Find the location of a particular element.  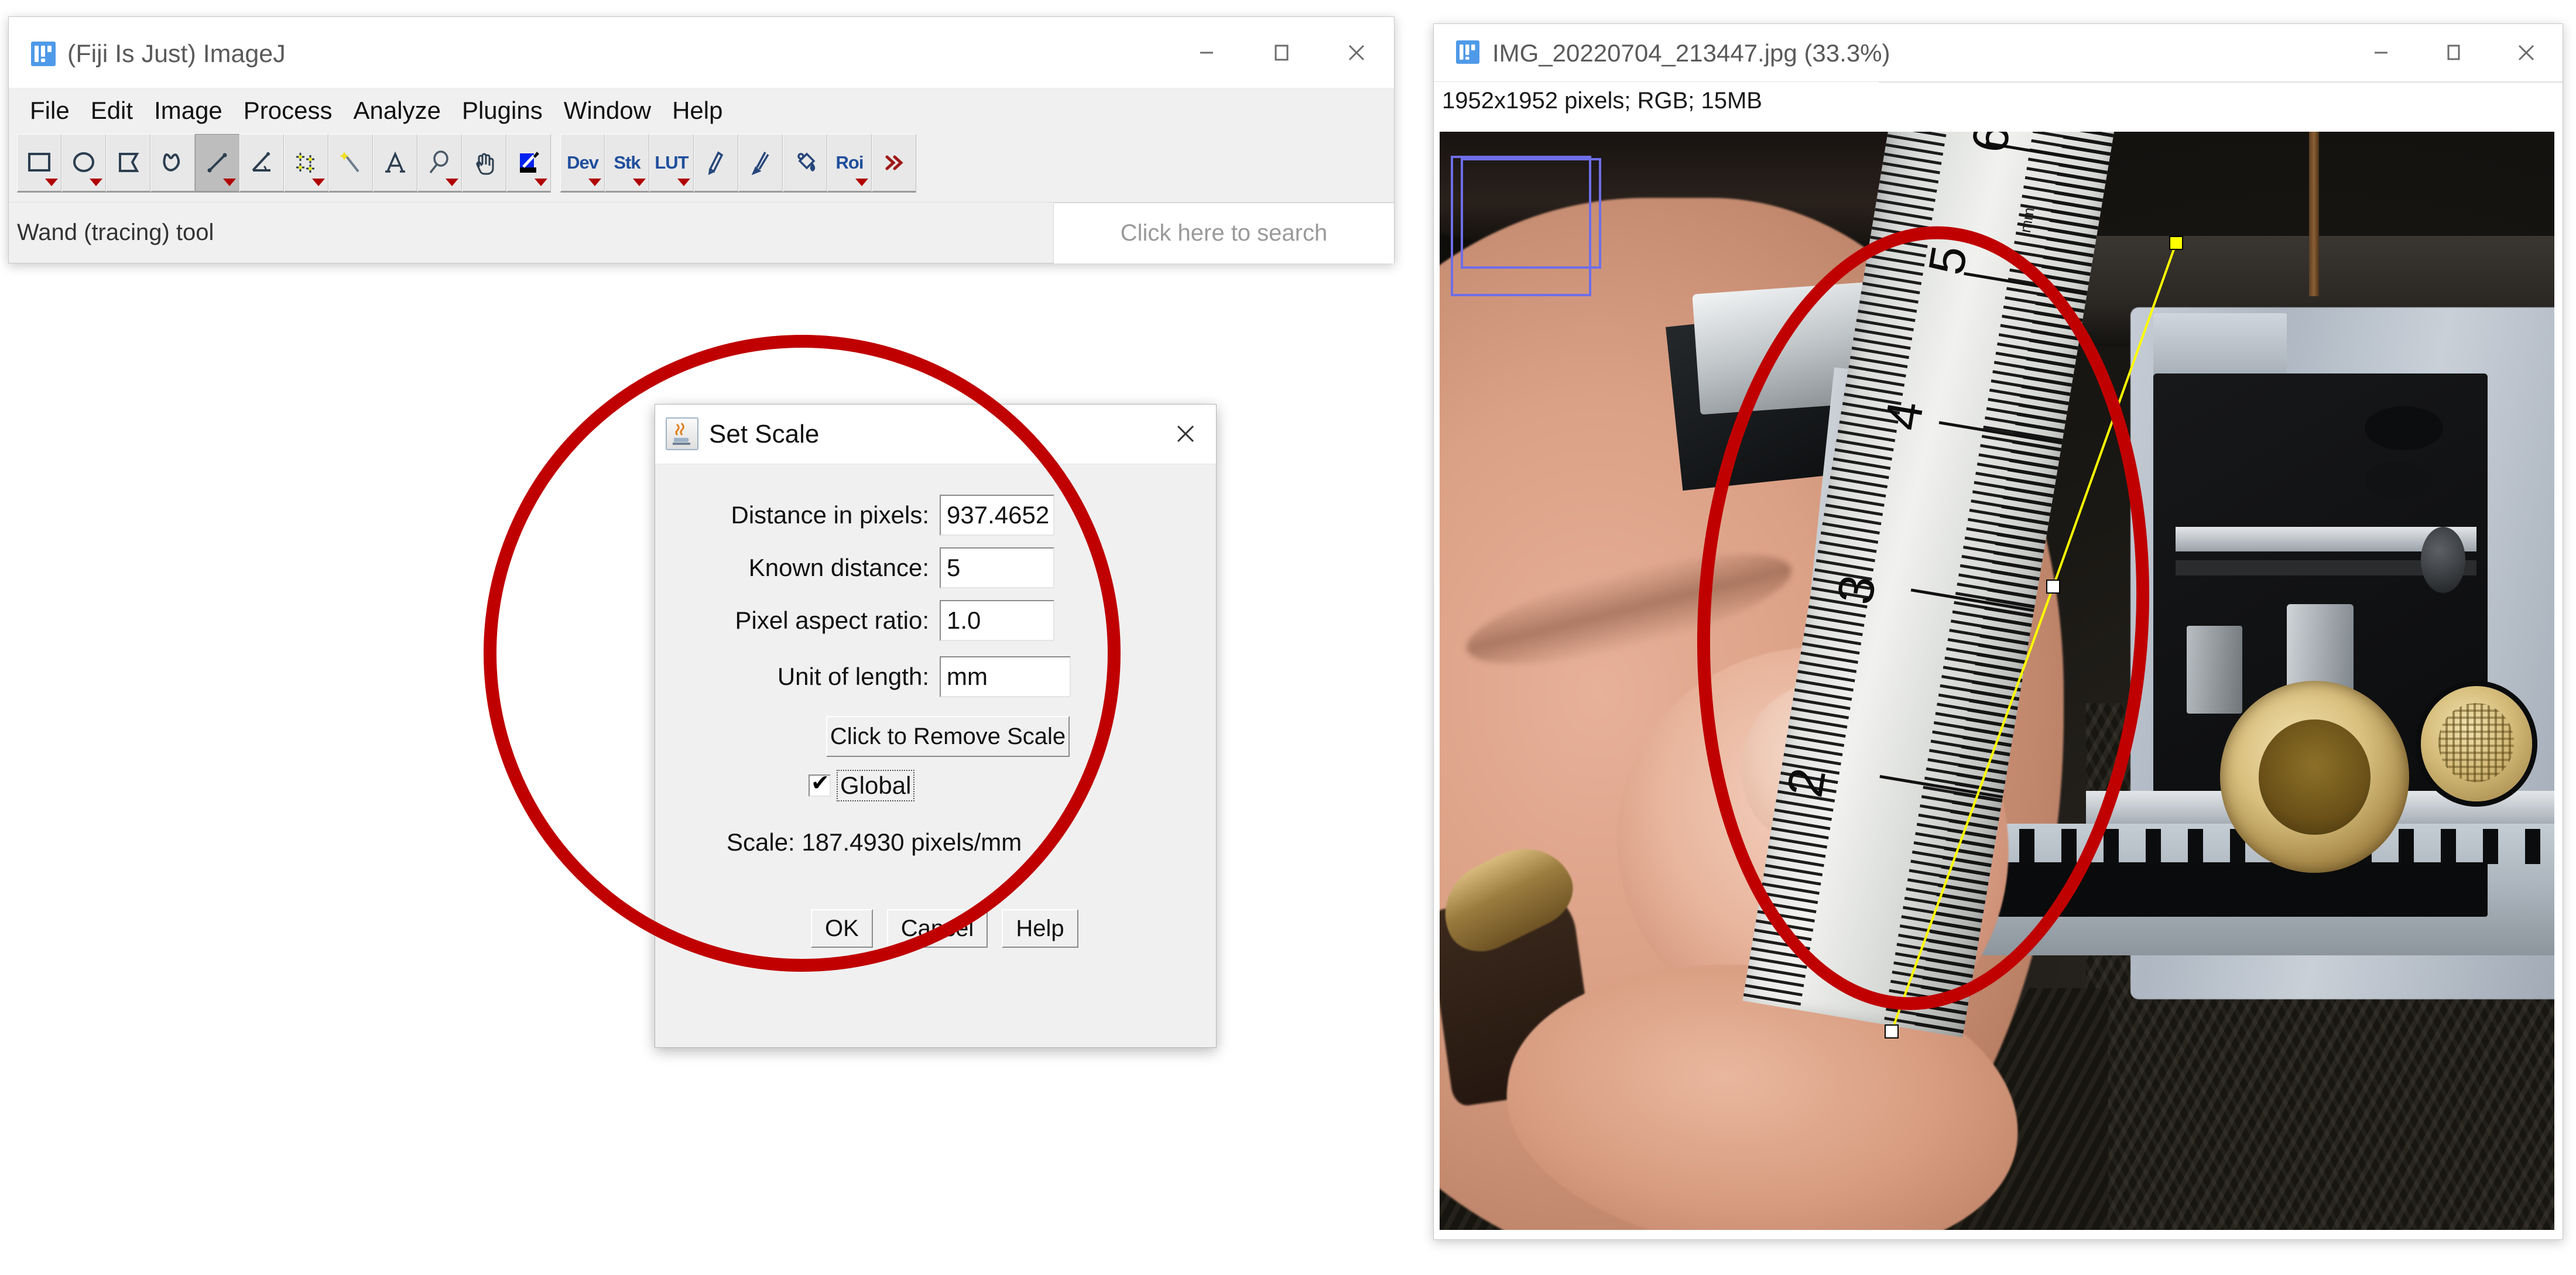

tool-pencil is located at coordinates (716, 163).